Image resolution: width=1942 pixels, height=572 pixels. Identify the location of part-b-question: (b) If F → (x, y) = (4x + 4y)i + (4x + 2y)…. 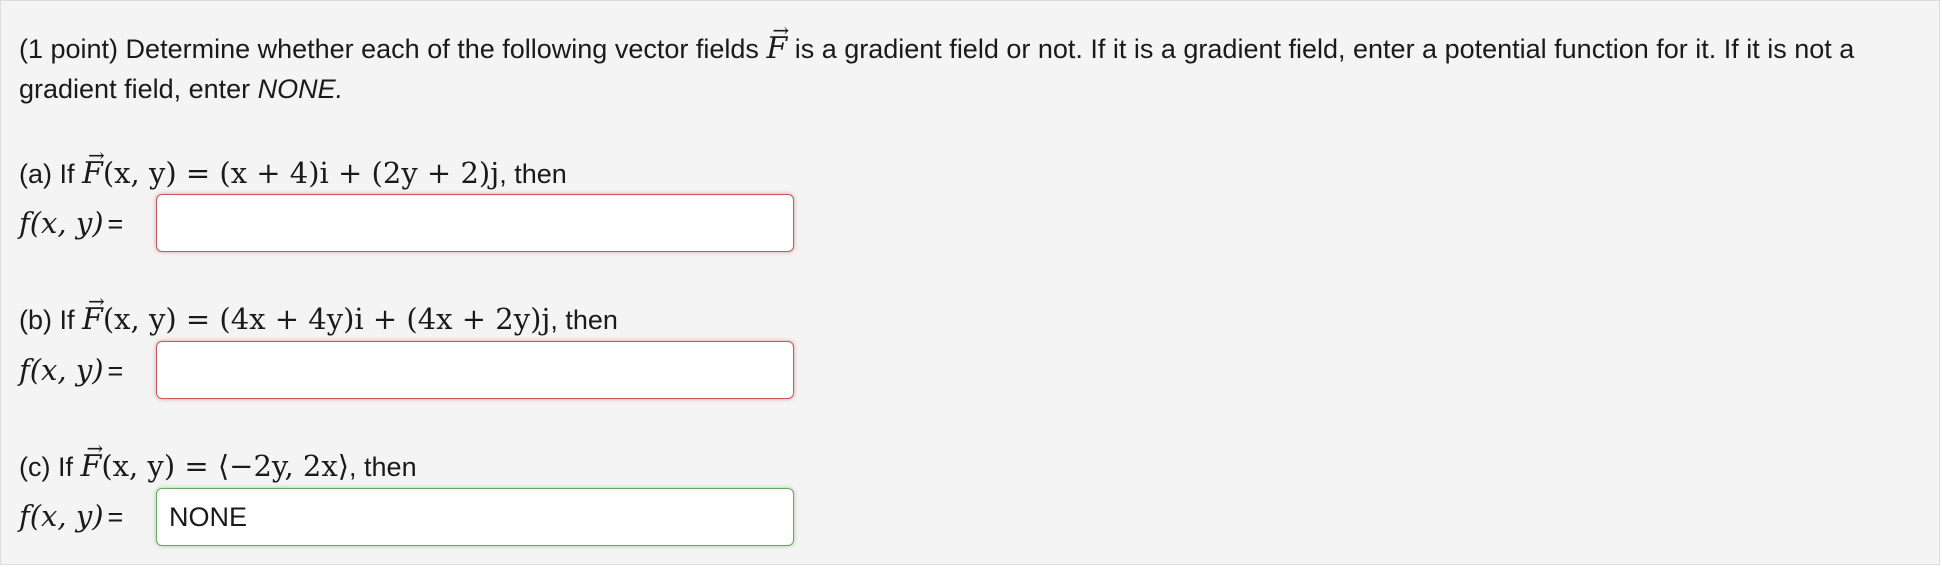
(318, 314).